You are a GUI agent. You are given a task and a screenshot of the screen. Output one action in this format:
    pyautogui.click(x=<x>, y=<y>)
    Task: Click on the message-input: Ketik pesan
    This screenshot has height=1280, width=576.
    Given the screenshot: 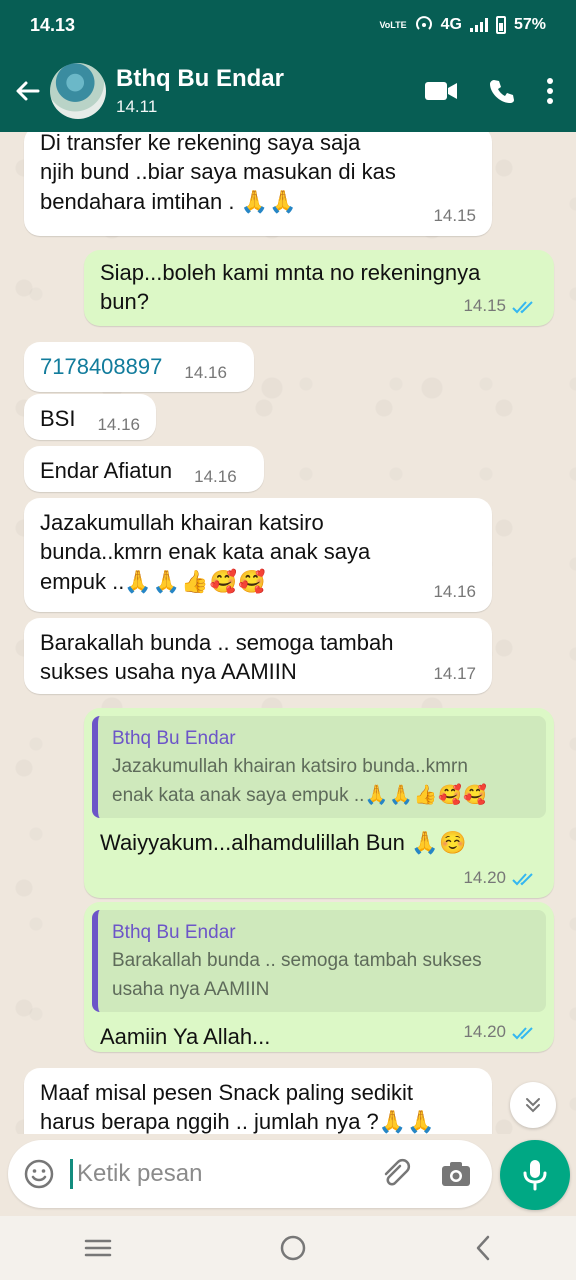 What is the action you would take?
    pyautogui.click(x=225, y=1174)
    